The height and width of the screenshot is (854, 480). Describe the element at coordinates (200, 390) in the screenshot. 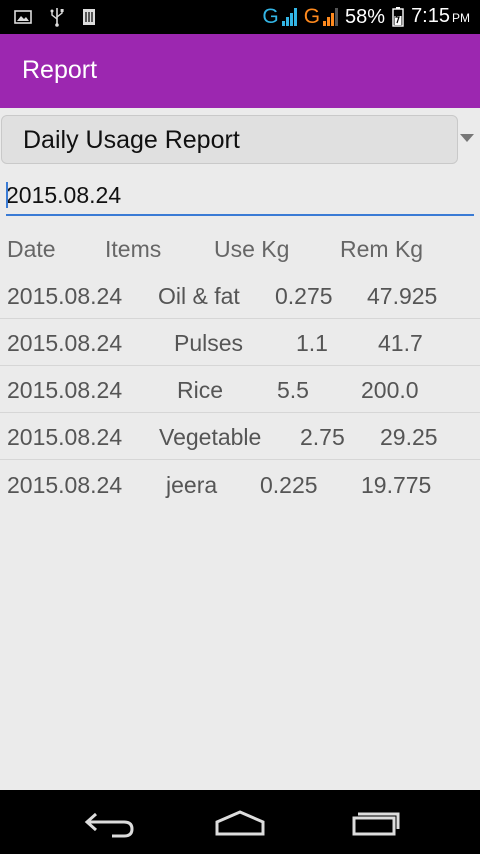

I see `cell-item: Rice` at that location.